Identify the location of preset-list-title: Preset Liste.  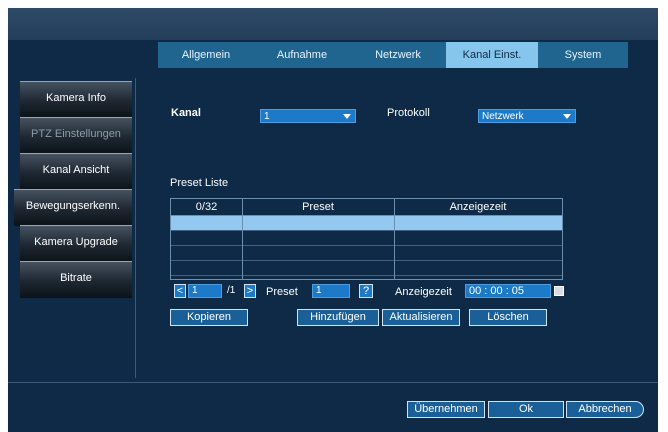
(199, 183).